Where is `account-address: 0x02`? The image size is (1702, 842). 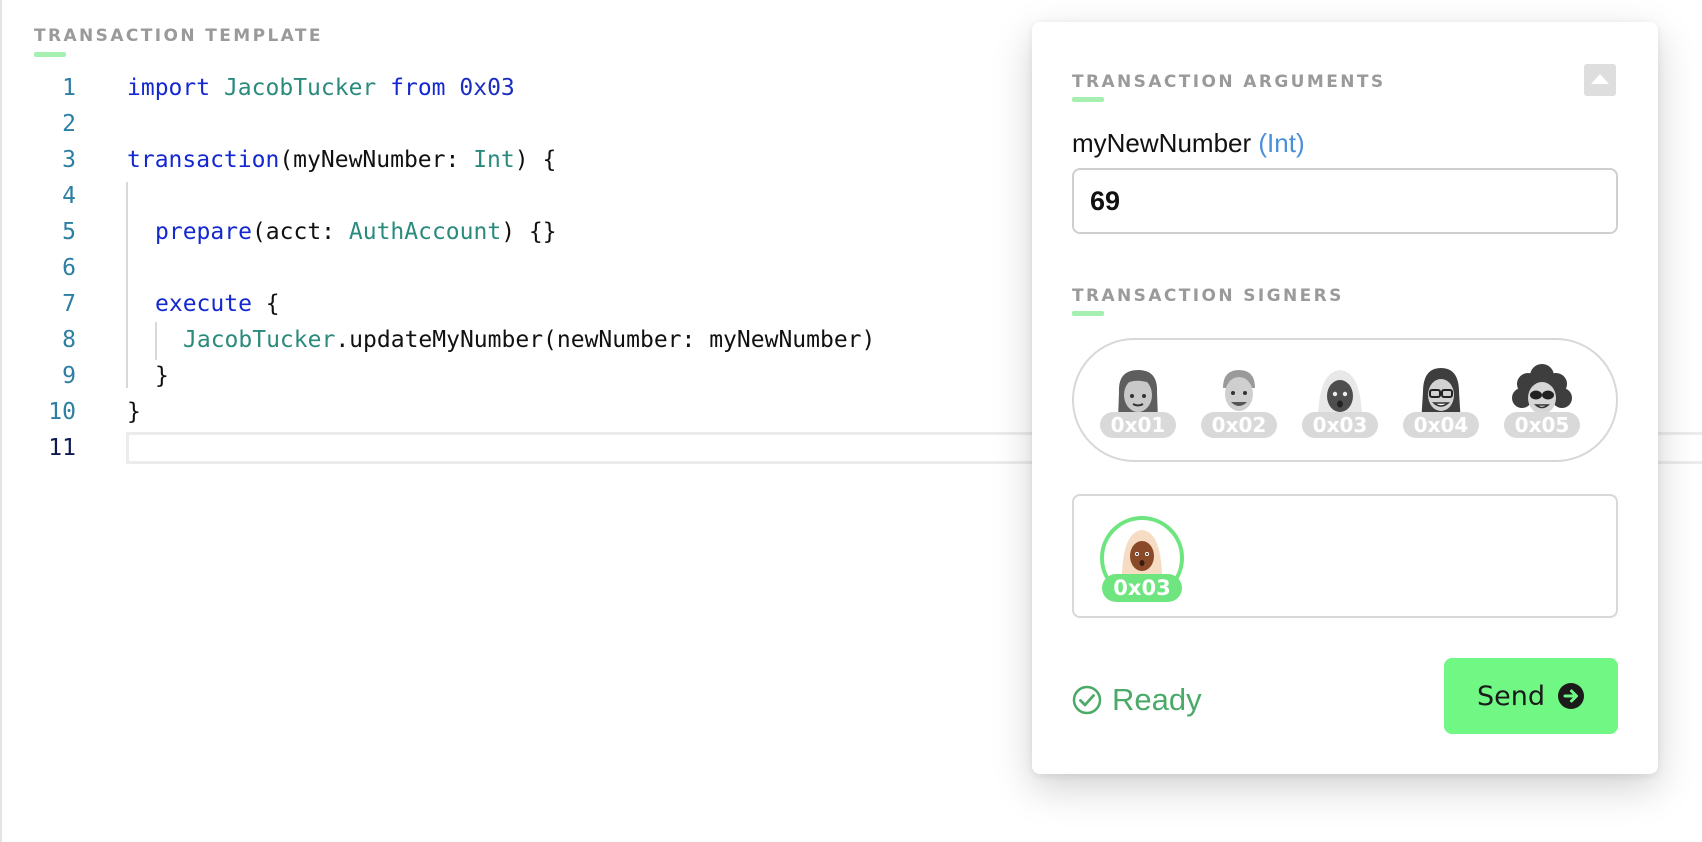 account-address: 0x02 is located at coordinates (1239, 425).